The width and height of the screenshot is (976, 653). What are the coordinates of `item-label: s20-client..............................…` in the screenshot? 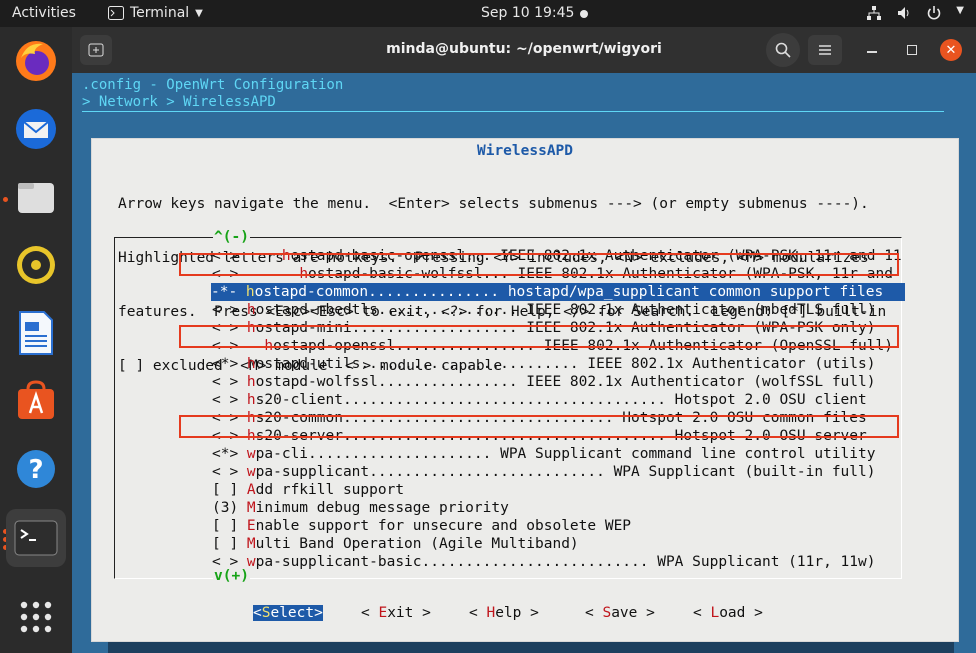 It's located at (561, 400).